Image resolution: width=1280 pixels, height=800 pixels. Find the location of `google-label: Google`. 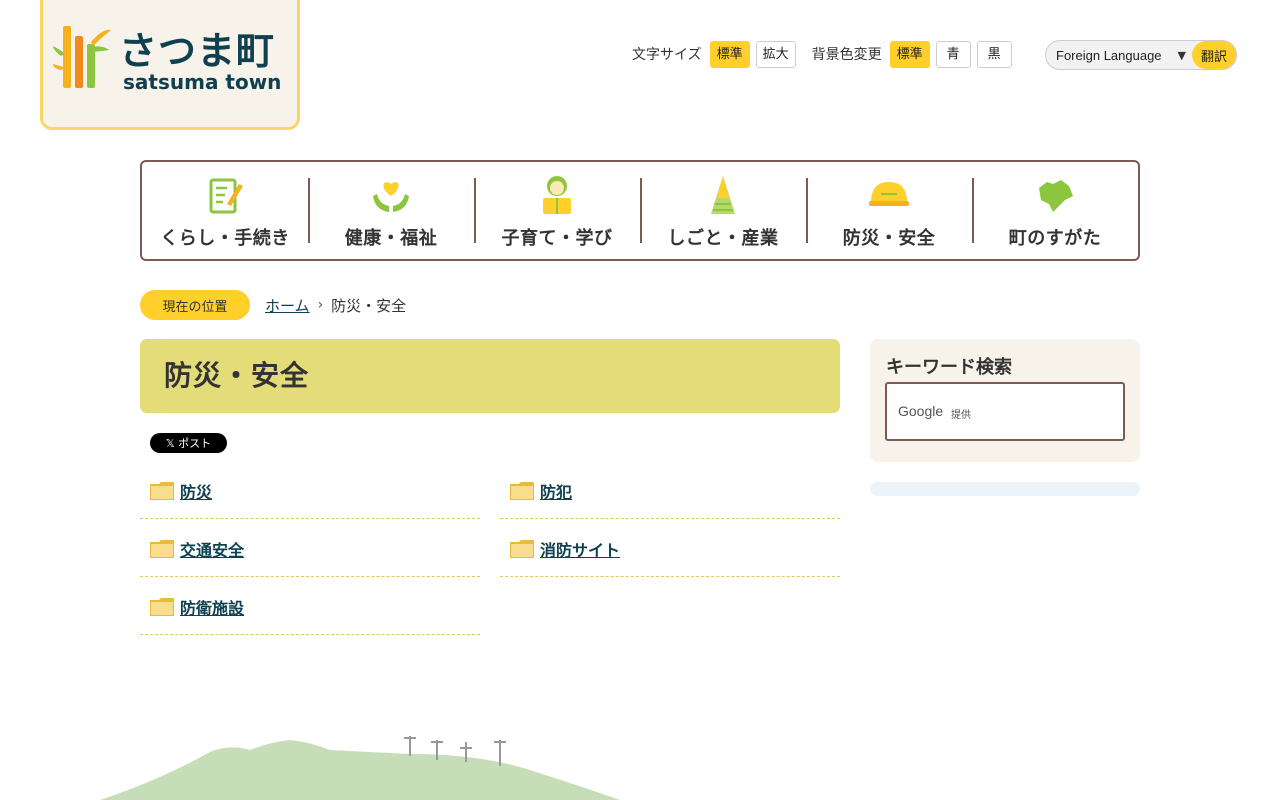

google-label: Google is located at coordinates (921, 411).